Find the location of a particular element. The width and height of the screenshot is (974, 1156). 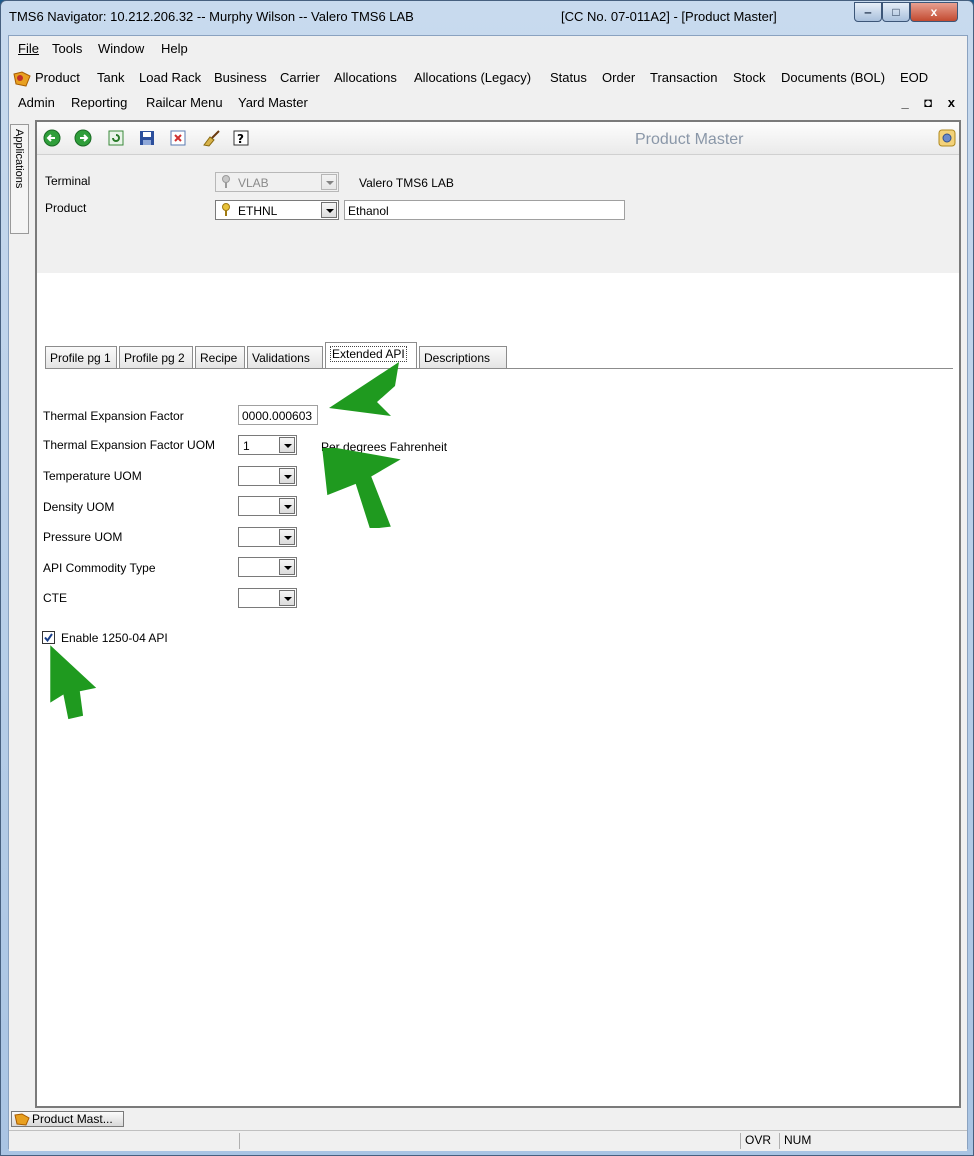

temperature-uom-label: Temperature UOM is located at coordinates (92, 476).